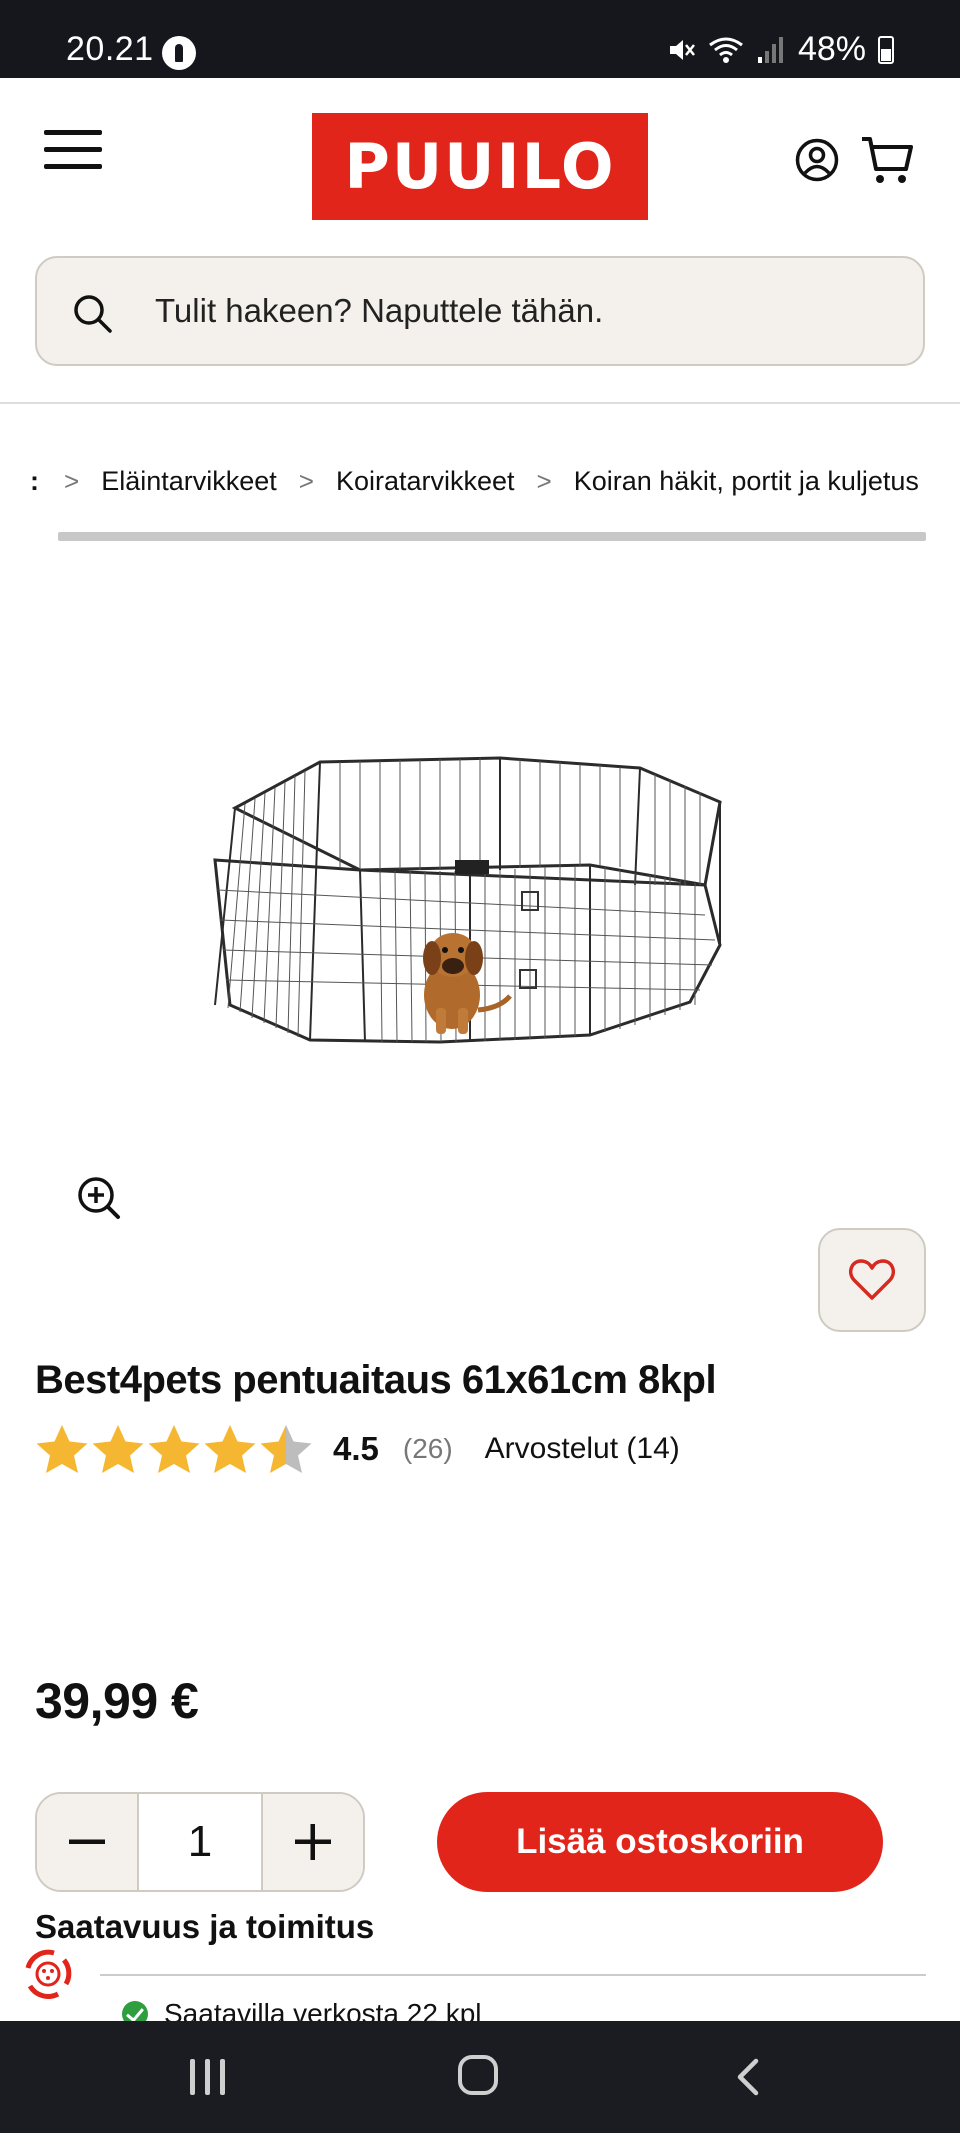  Describe the element at coordinates (210, 2077) in the screenshot. I see `recent-apps-icon` at that location.